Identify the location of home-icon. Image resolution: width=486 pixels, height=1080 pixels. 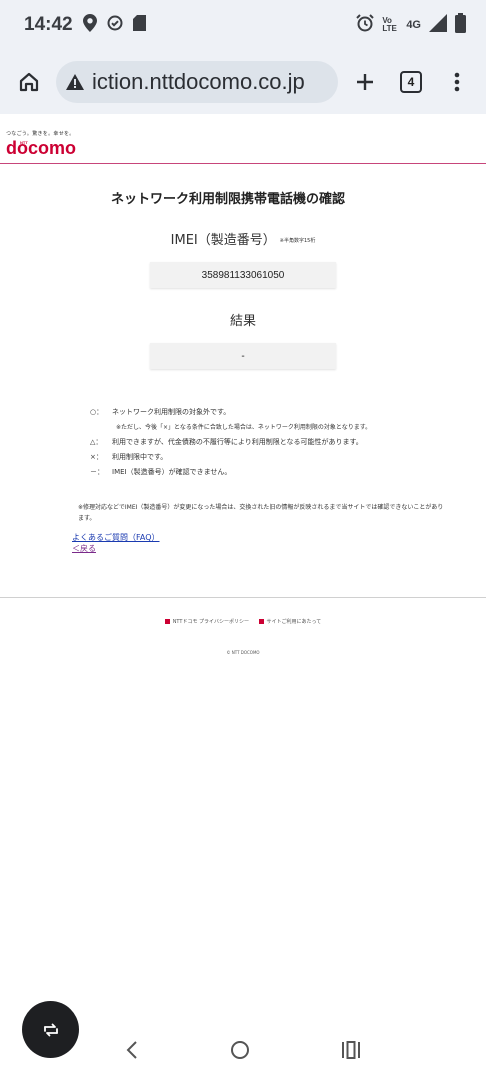
(29, 82).